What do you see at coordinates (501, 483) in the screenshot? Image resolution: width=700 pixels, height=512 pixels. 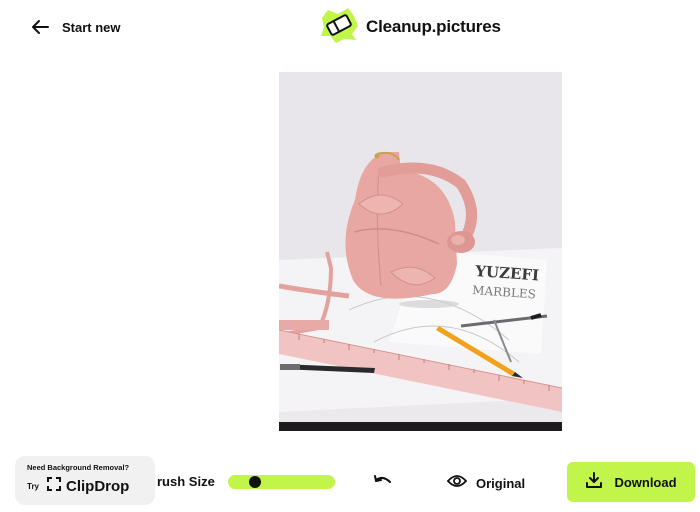 I see `original-label: Original` at bounding box center [501, 483].